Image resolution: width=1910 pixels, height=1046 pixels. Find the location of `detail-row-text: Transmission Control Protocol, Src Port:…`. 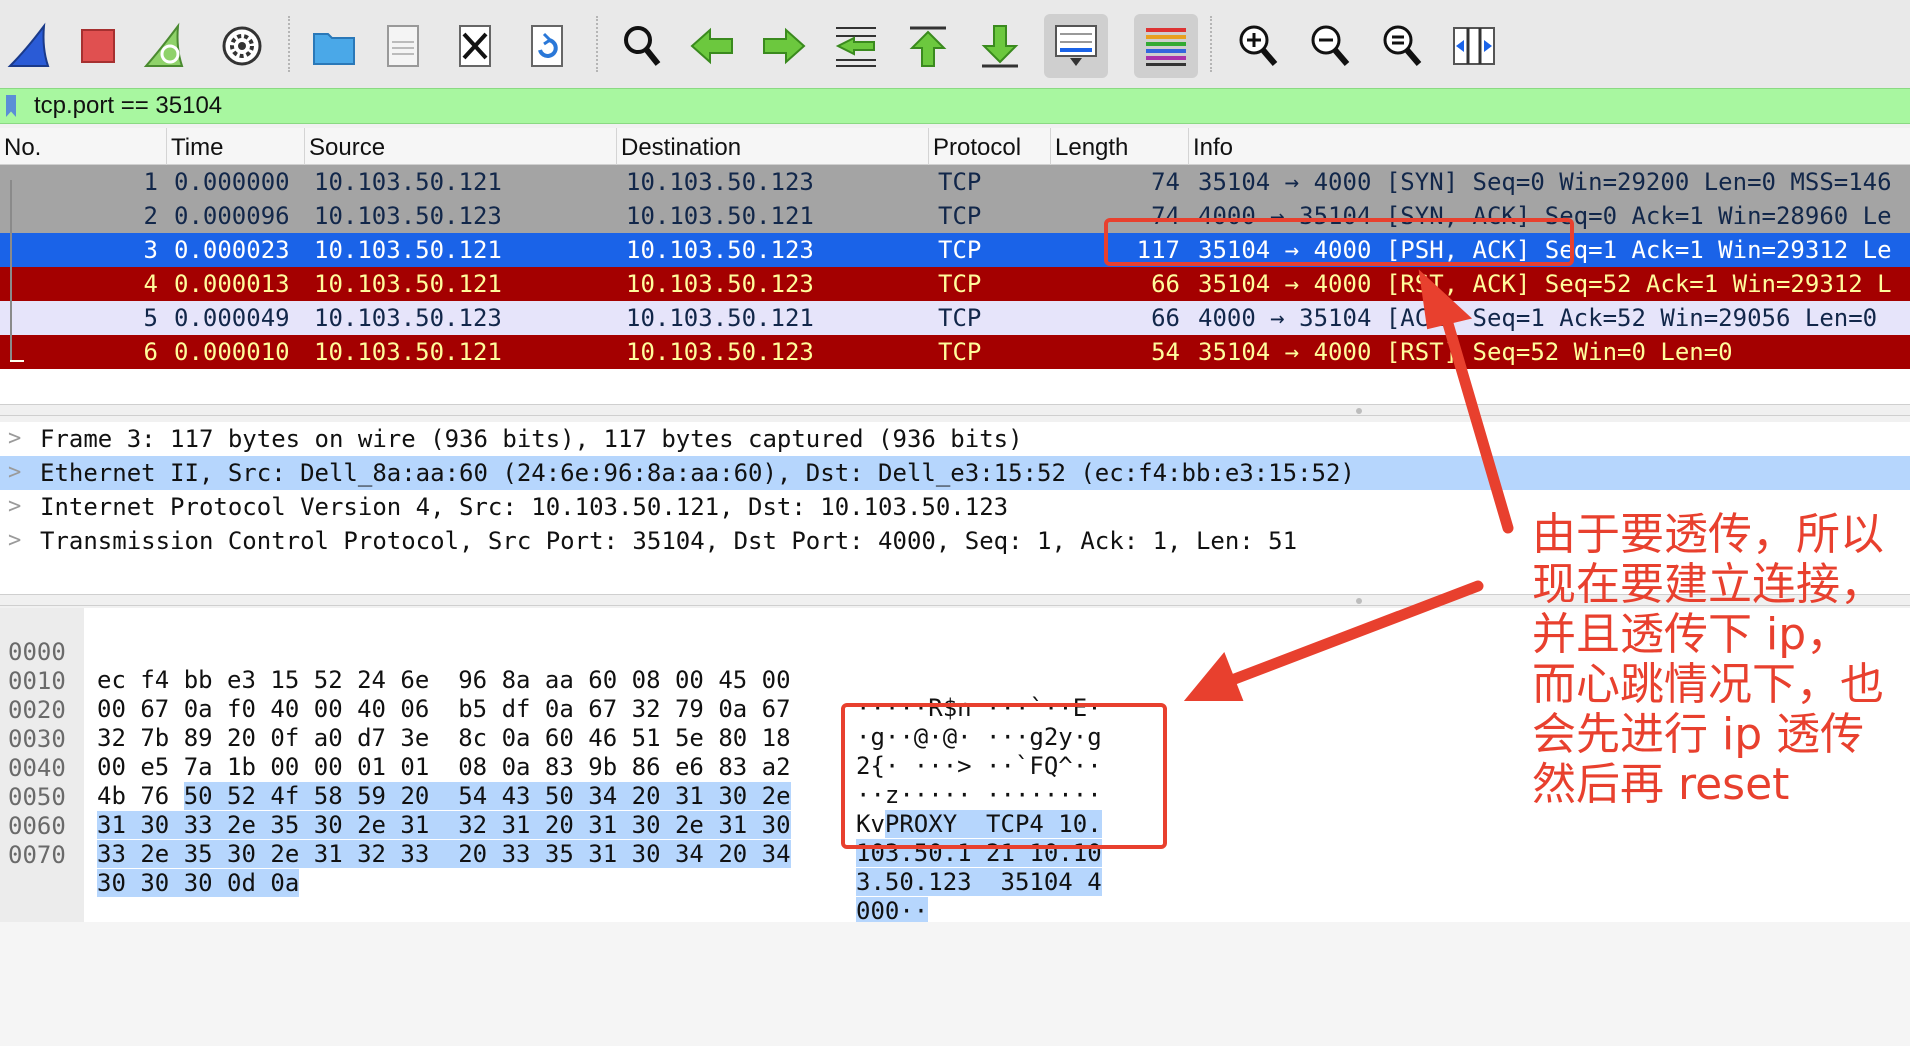

detail-row-text: Transmission Control Protocol, Src Port:… is located at coordinates (669, 541).